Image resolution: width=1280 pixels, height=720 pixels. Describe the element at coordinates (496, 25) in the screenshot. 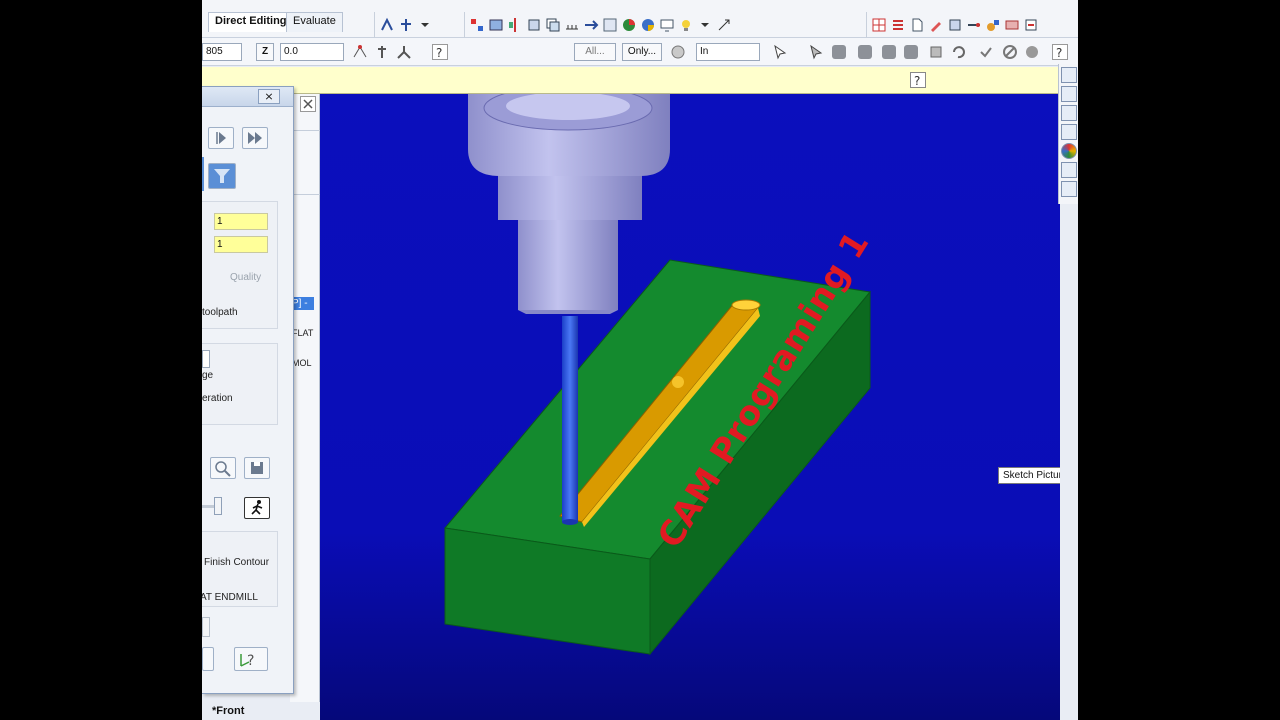

I see `assembly-icon` at that location.